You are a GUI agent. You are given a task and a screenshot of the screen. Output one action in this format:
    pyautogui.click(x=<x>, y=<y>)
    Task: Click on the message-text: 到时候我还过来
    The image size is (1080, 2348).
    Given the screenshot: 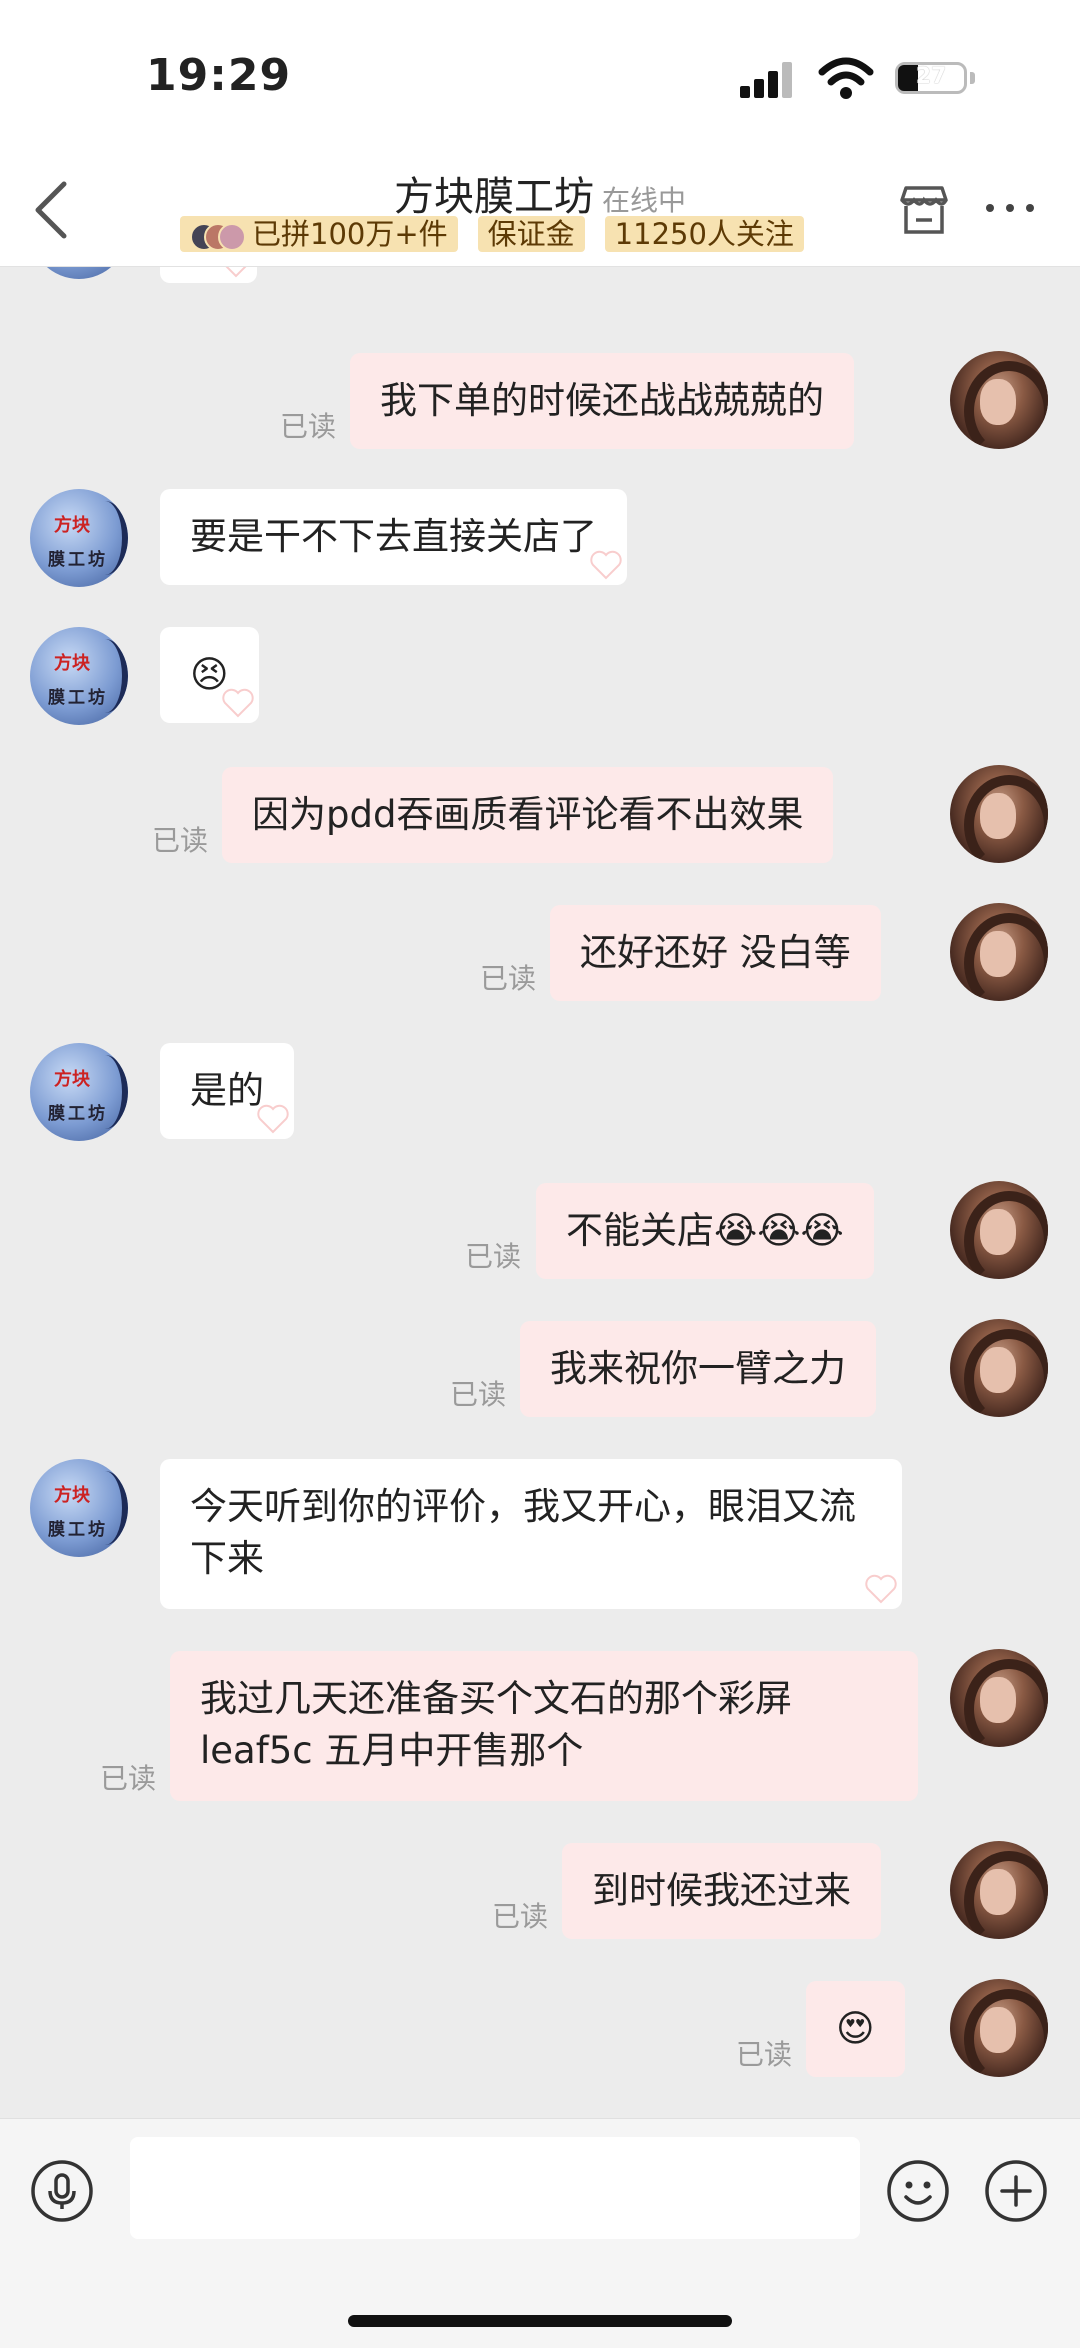 What is the action you would take?
    pyautogui.click(x=721, y=1890)
    